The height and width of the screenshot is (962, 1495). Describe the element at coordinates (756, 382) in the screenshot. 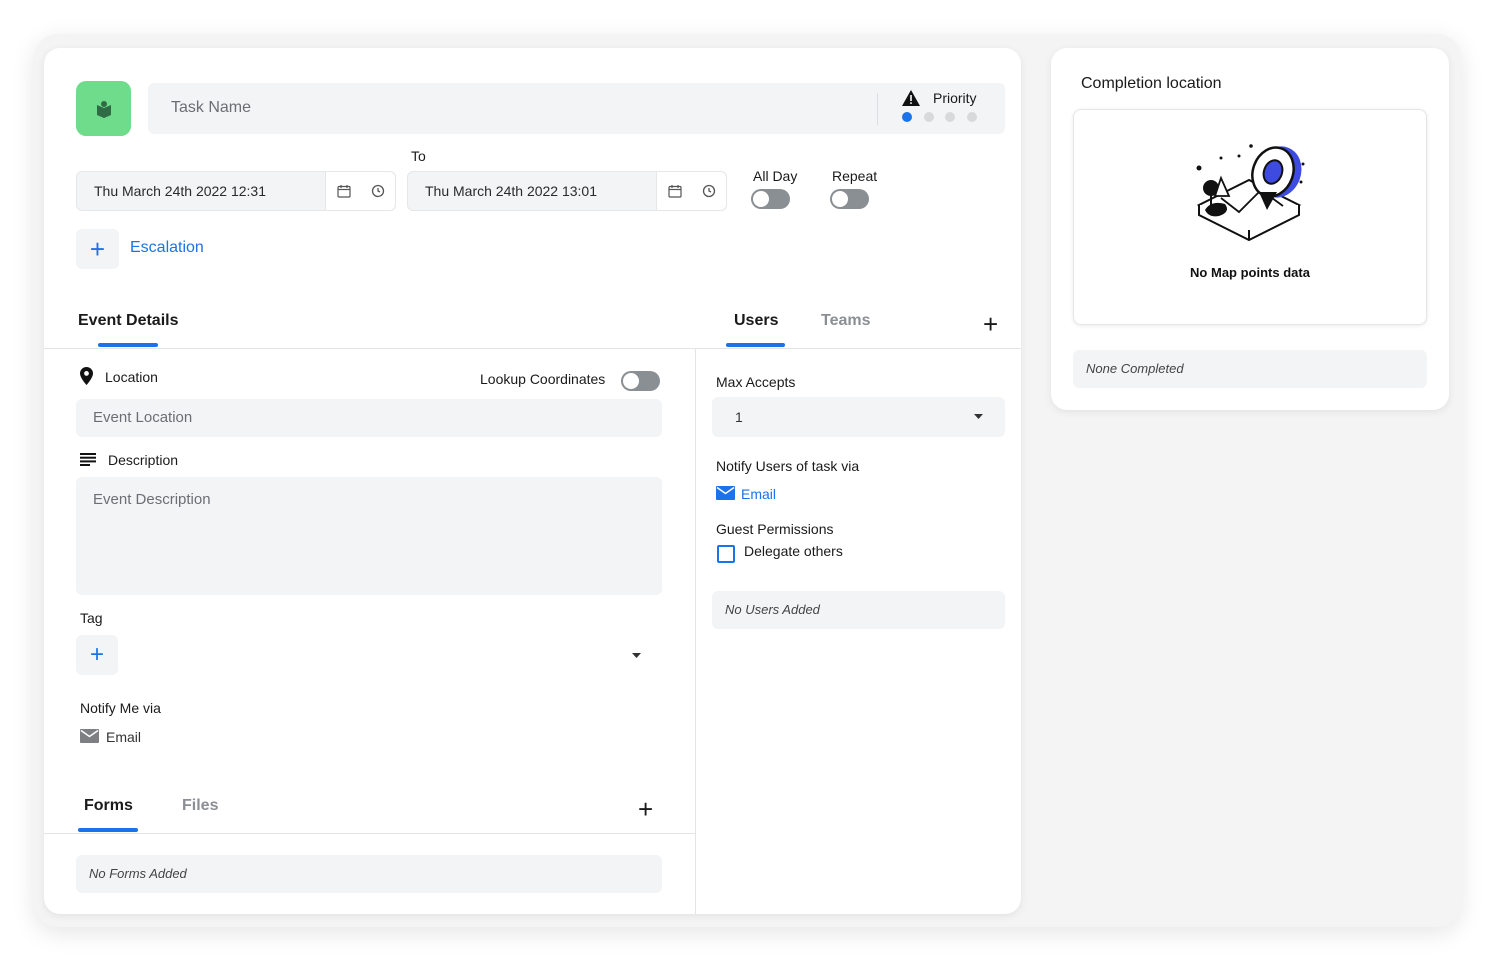

I see `max-accepts-label: Max Accepts` at that location.